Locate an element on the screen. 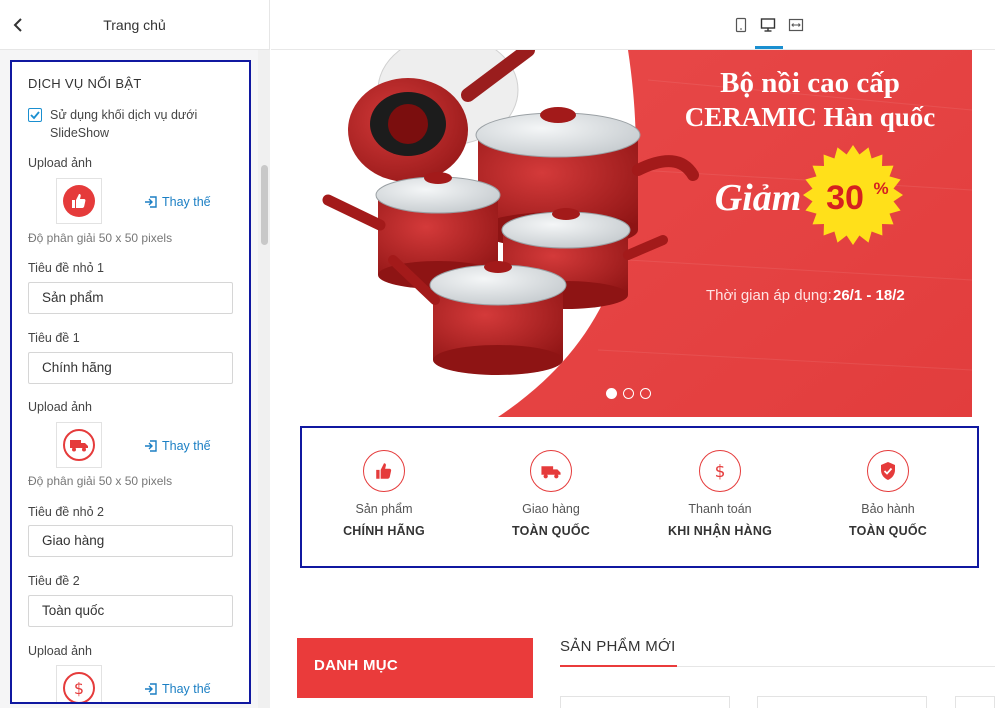  panel-title: Trang chủ is located at coordinates (134, 25).